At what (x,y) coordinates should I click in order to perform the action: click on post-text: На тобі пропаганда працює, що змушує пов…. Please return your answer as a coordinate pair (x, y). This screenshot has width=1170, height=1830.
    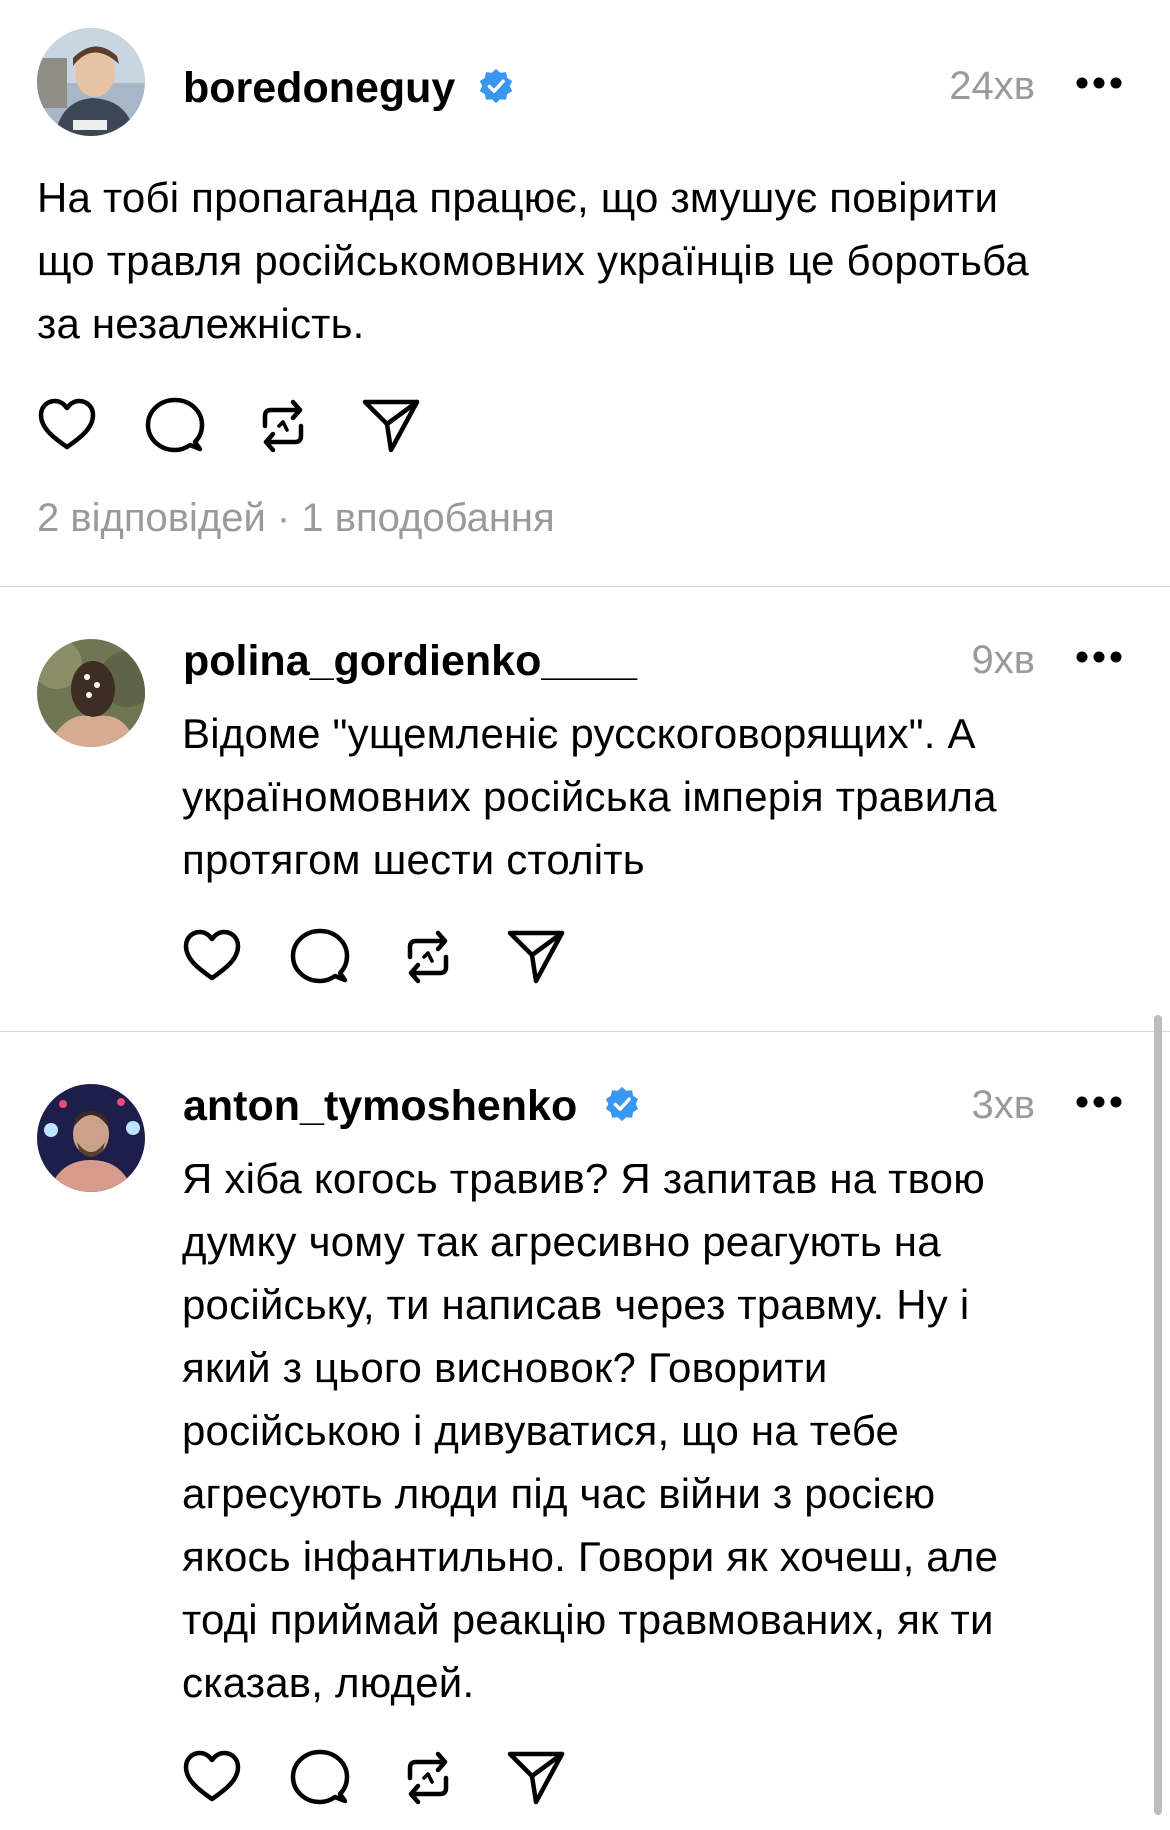
    Looking at the image, I should click on (533, 260).